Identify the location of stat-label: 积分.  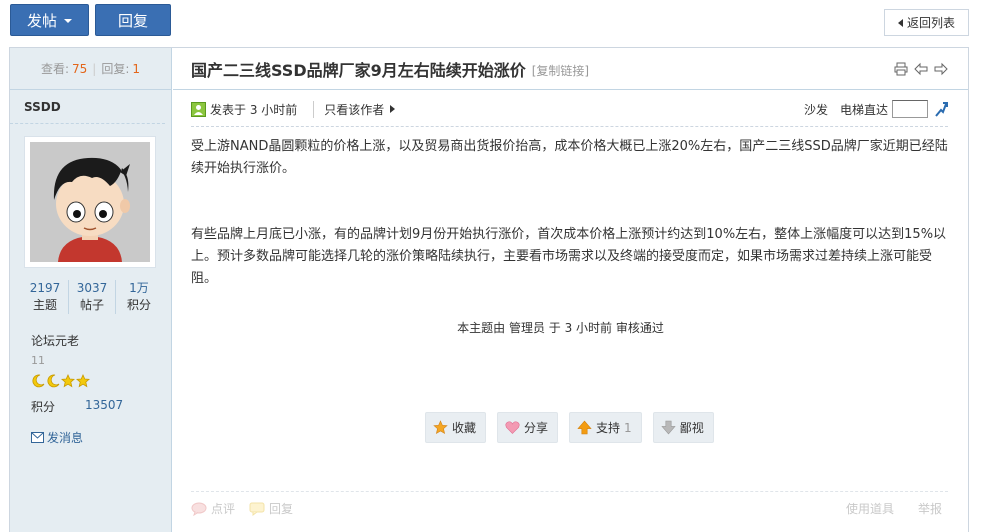
(138, 305).